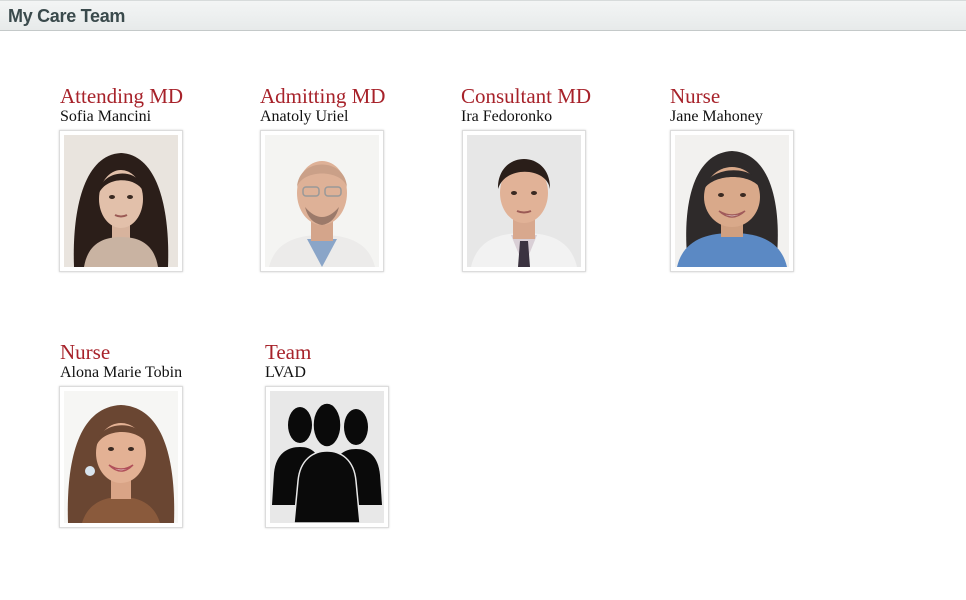  I want to click on care-team-member-card: Nurse Jane Mahoney, so click(760, 105).